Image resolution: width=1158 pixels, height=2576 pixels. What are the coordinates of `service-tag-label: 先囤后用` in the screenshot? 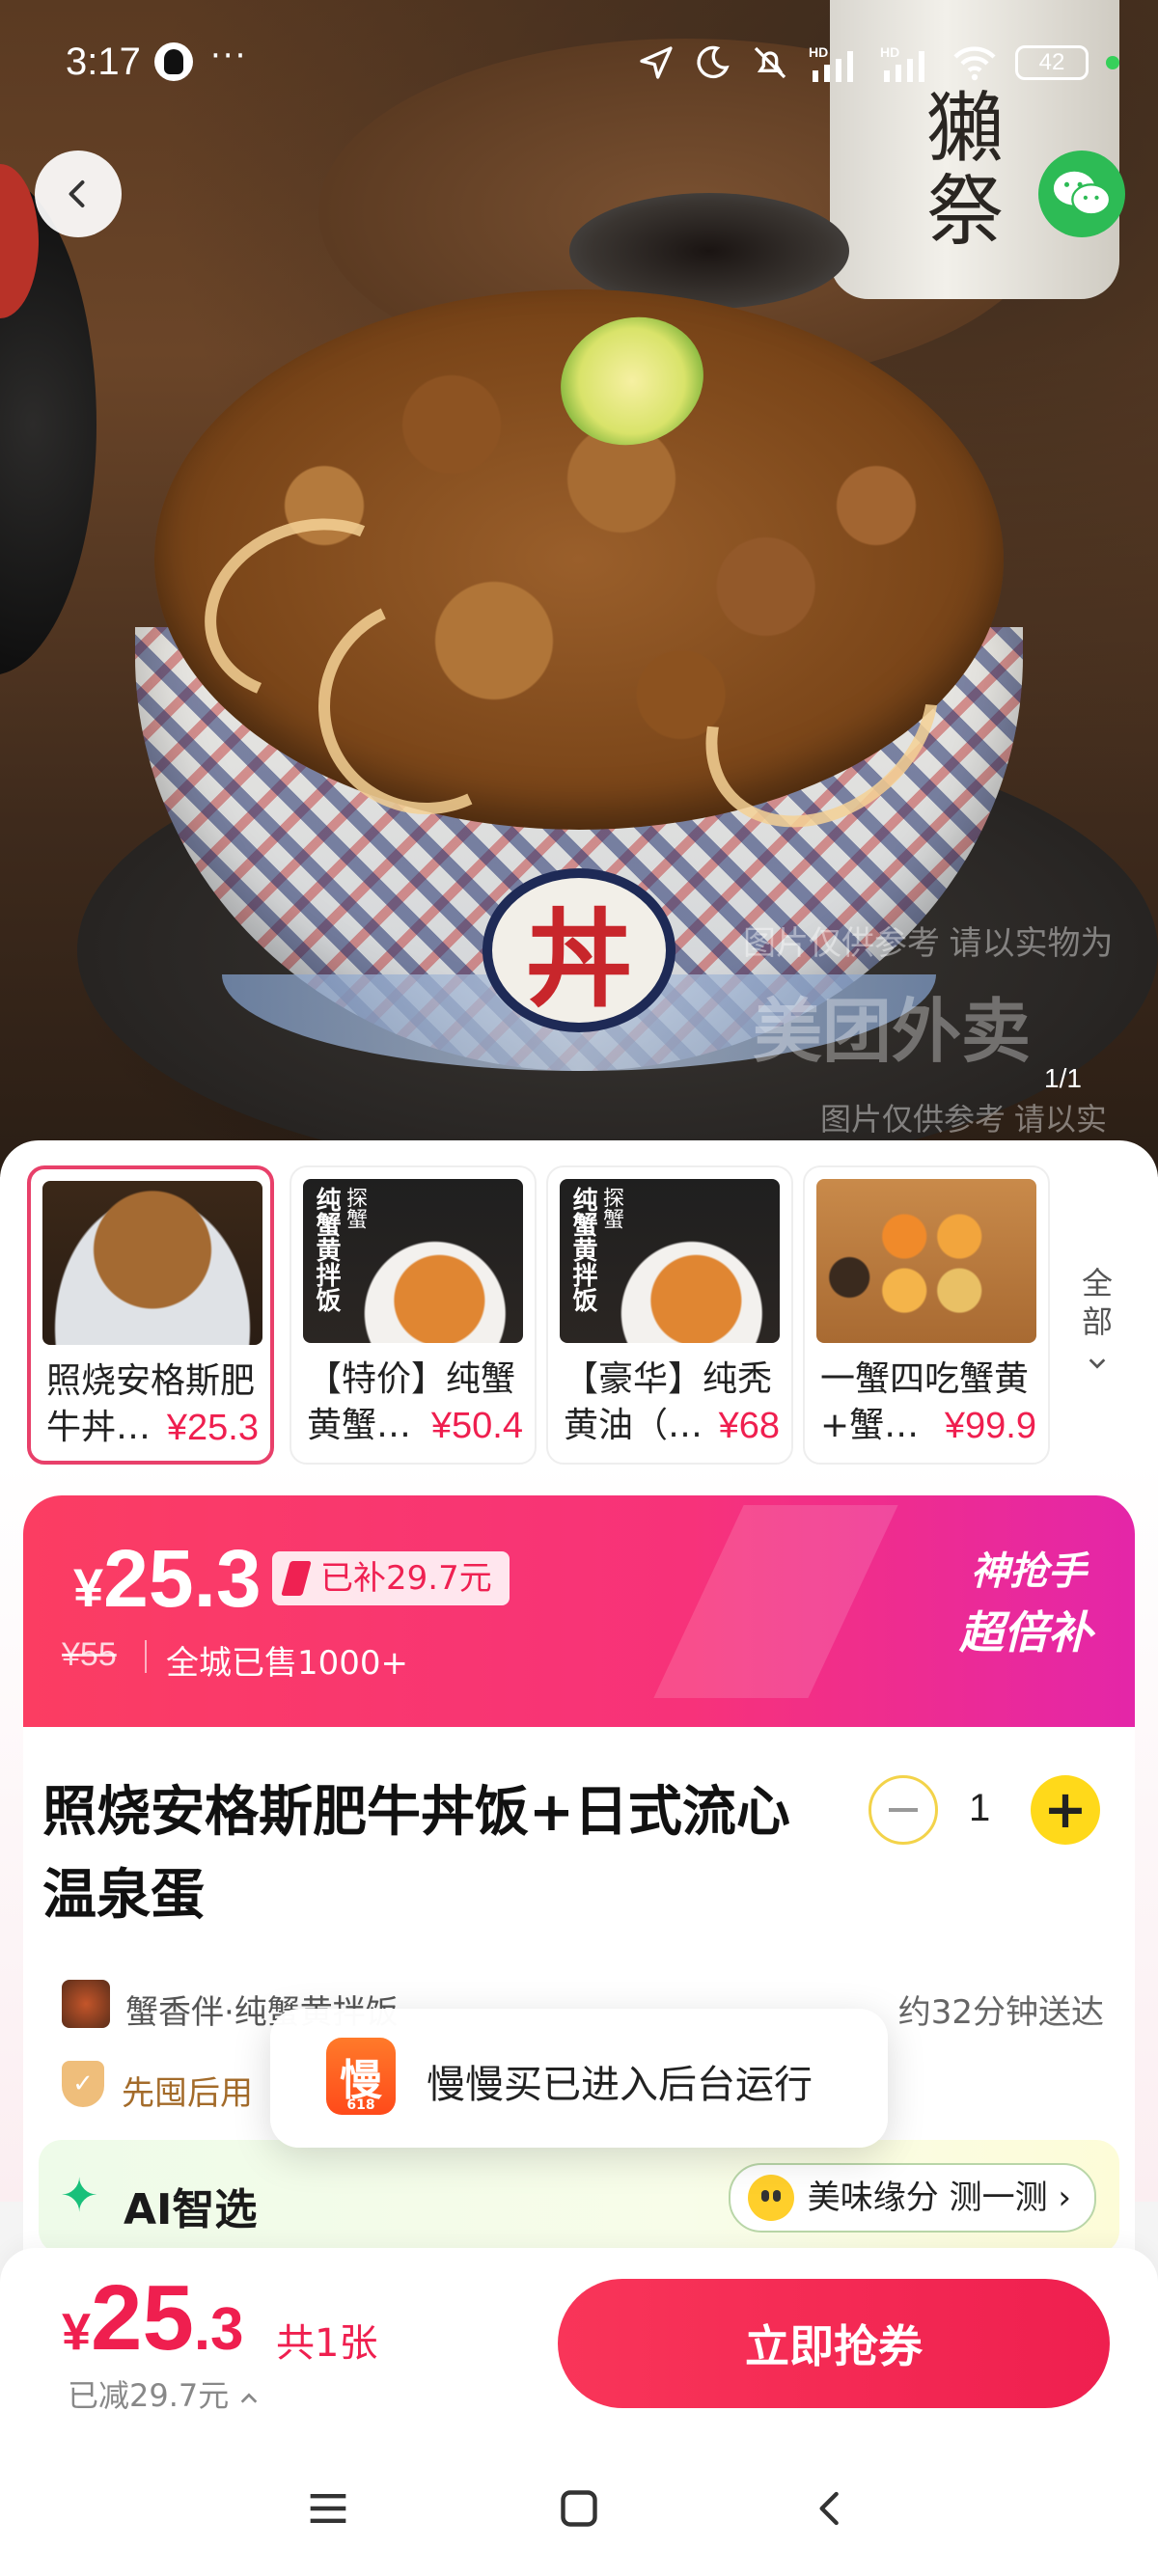 It's located at (187, 2093).